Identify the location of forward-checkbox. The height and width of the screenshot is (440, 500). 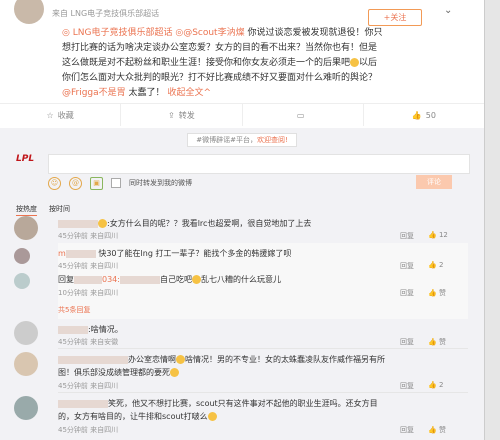
(116, 183).